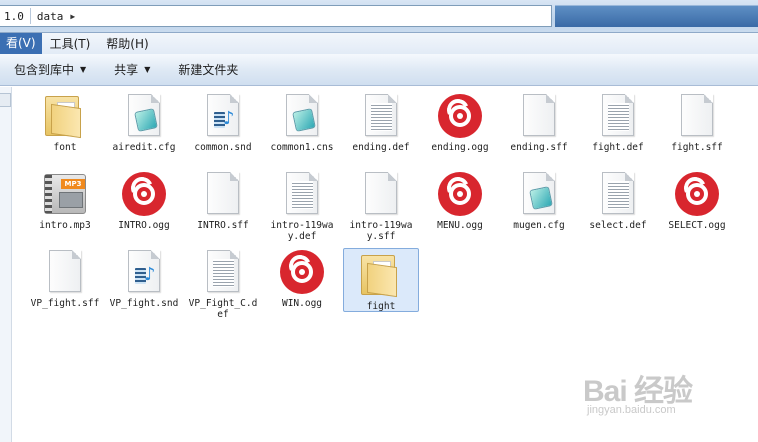 This screenshot has width=758, height=442. Describe the element at coordinates (748, 121) in the screenshot. I see `file-item: fi` at that location.